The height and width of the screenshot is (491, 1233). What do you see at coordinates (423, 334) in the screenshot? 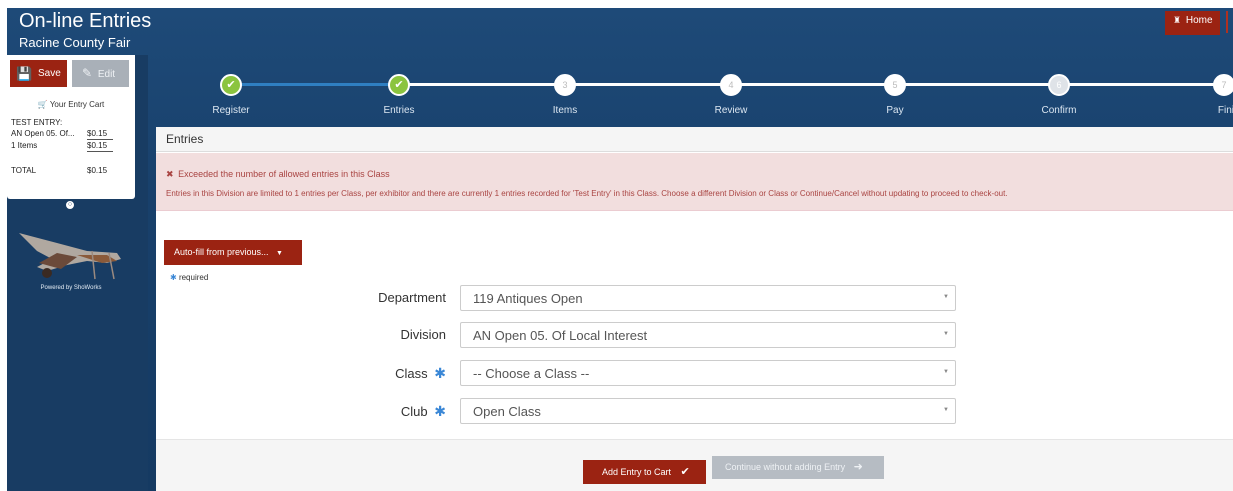
I see `division-label-text: Division` at bounding box center [423, 334].